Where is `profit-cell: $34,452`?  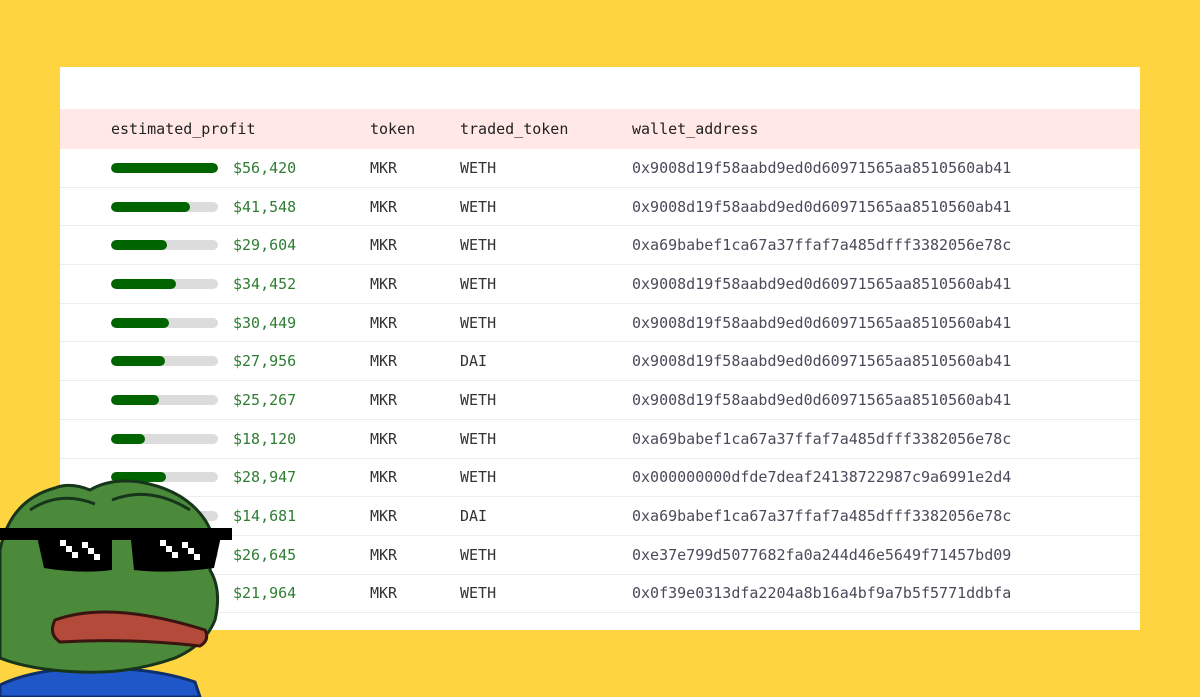 profit-cell: $34,452 is located at coordinates (236, 284).